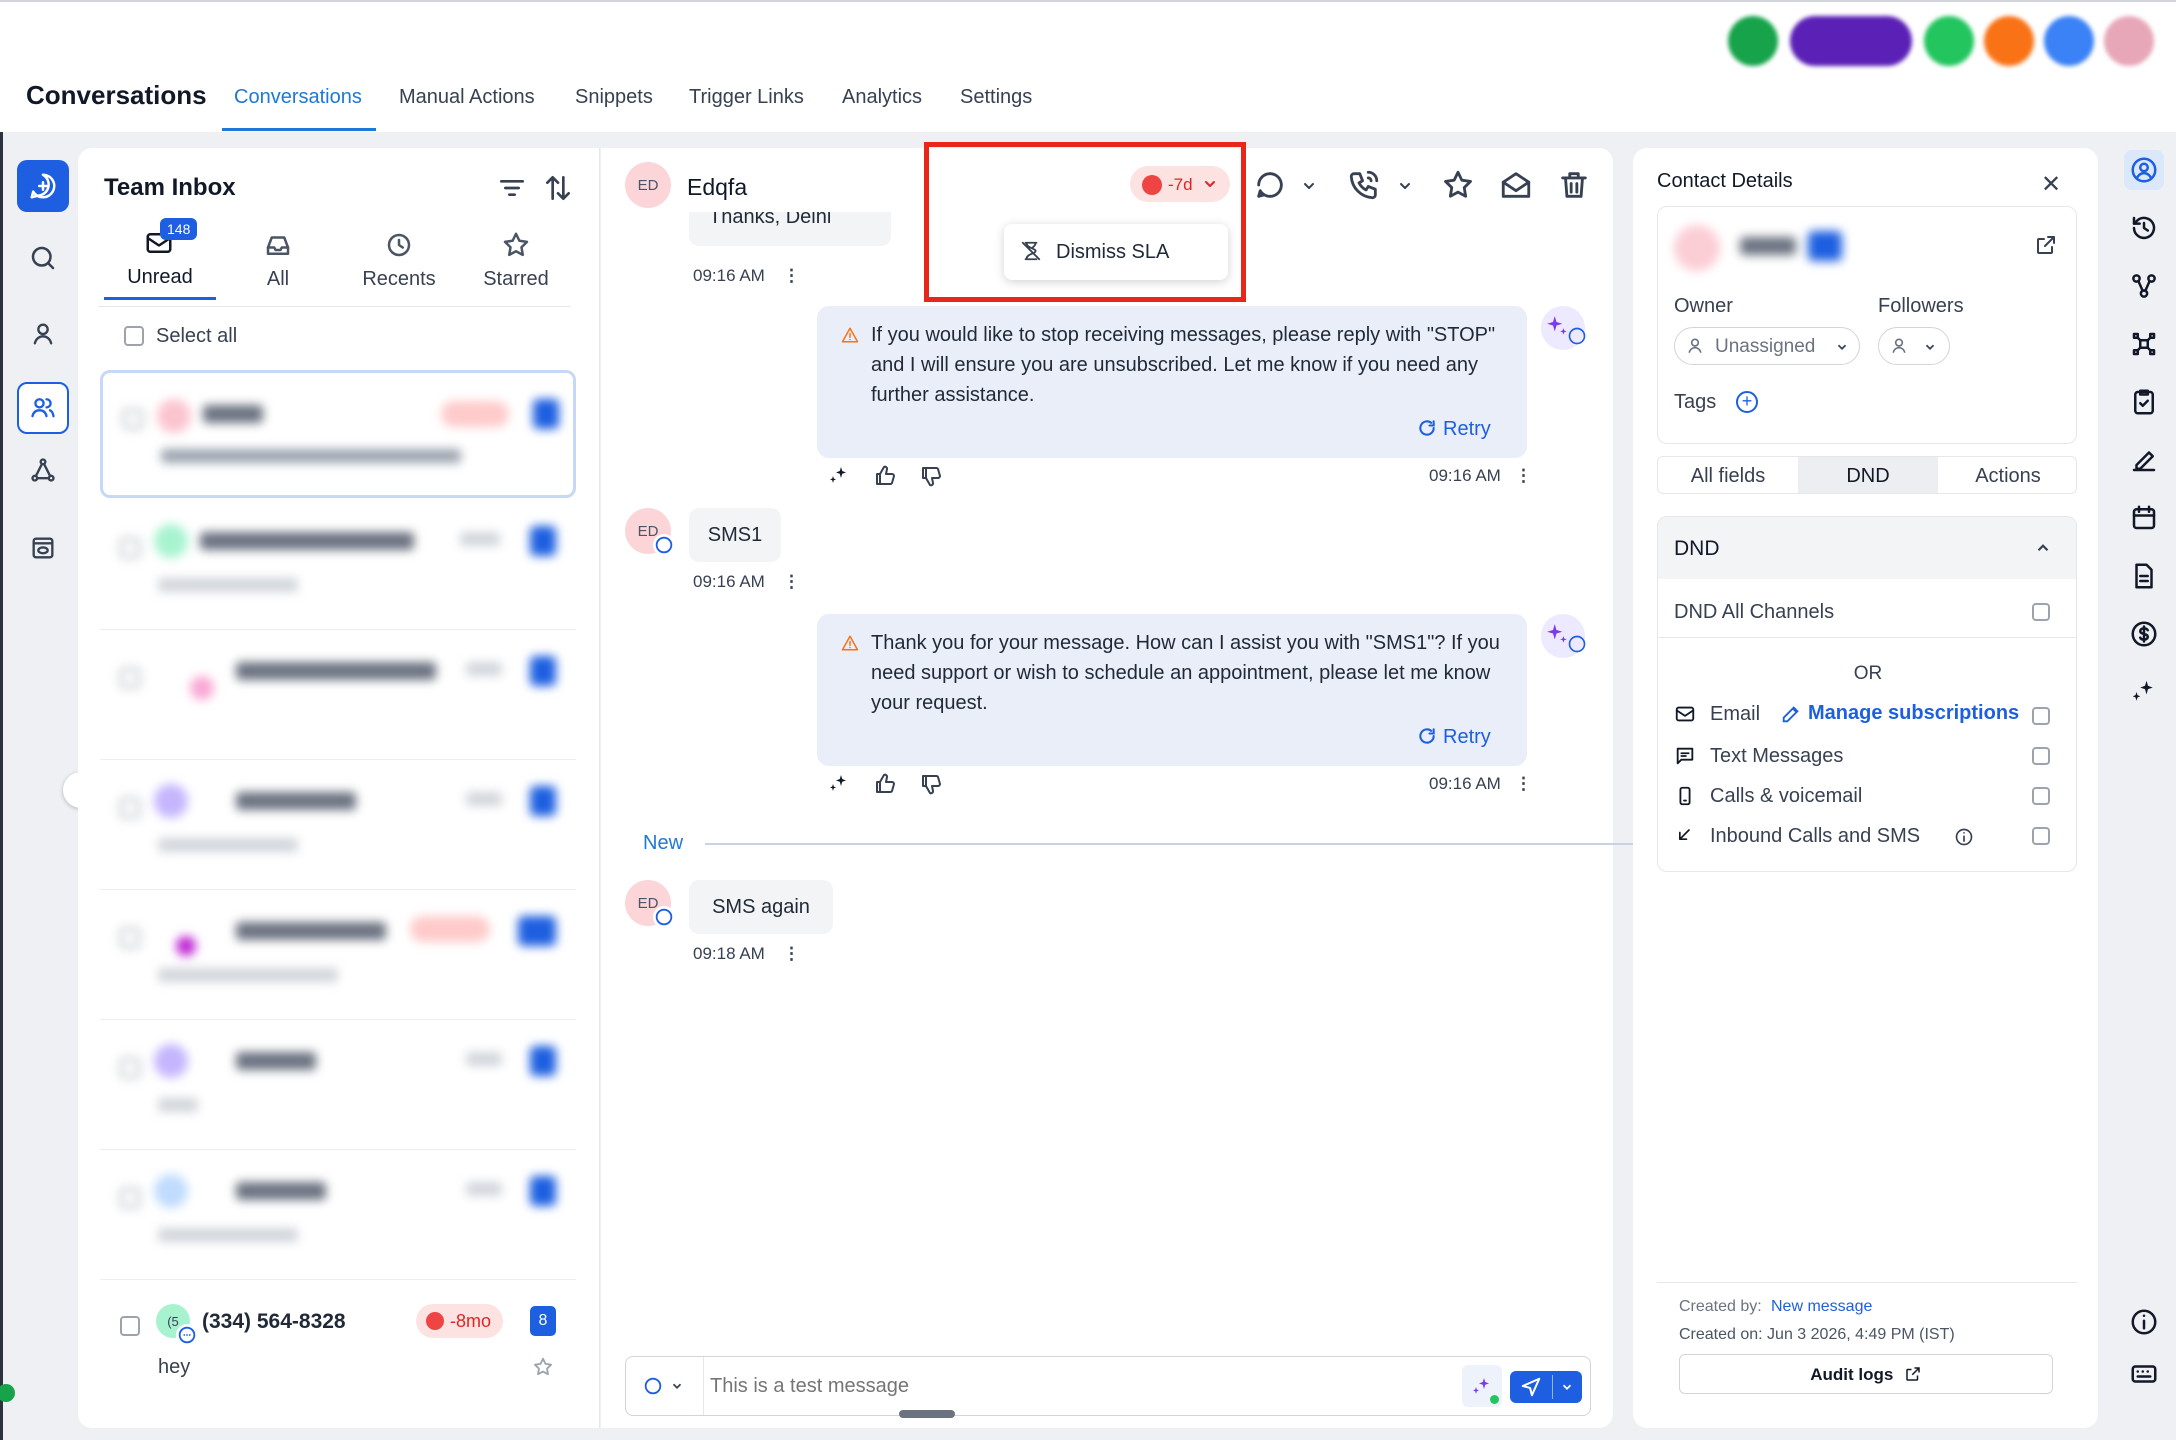  I want to click on calendar-icon, so click(2144, 518).